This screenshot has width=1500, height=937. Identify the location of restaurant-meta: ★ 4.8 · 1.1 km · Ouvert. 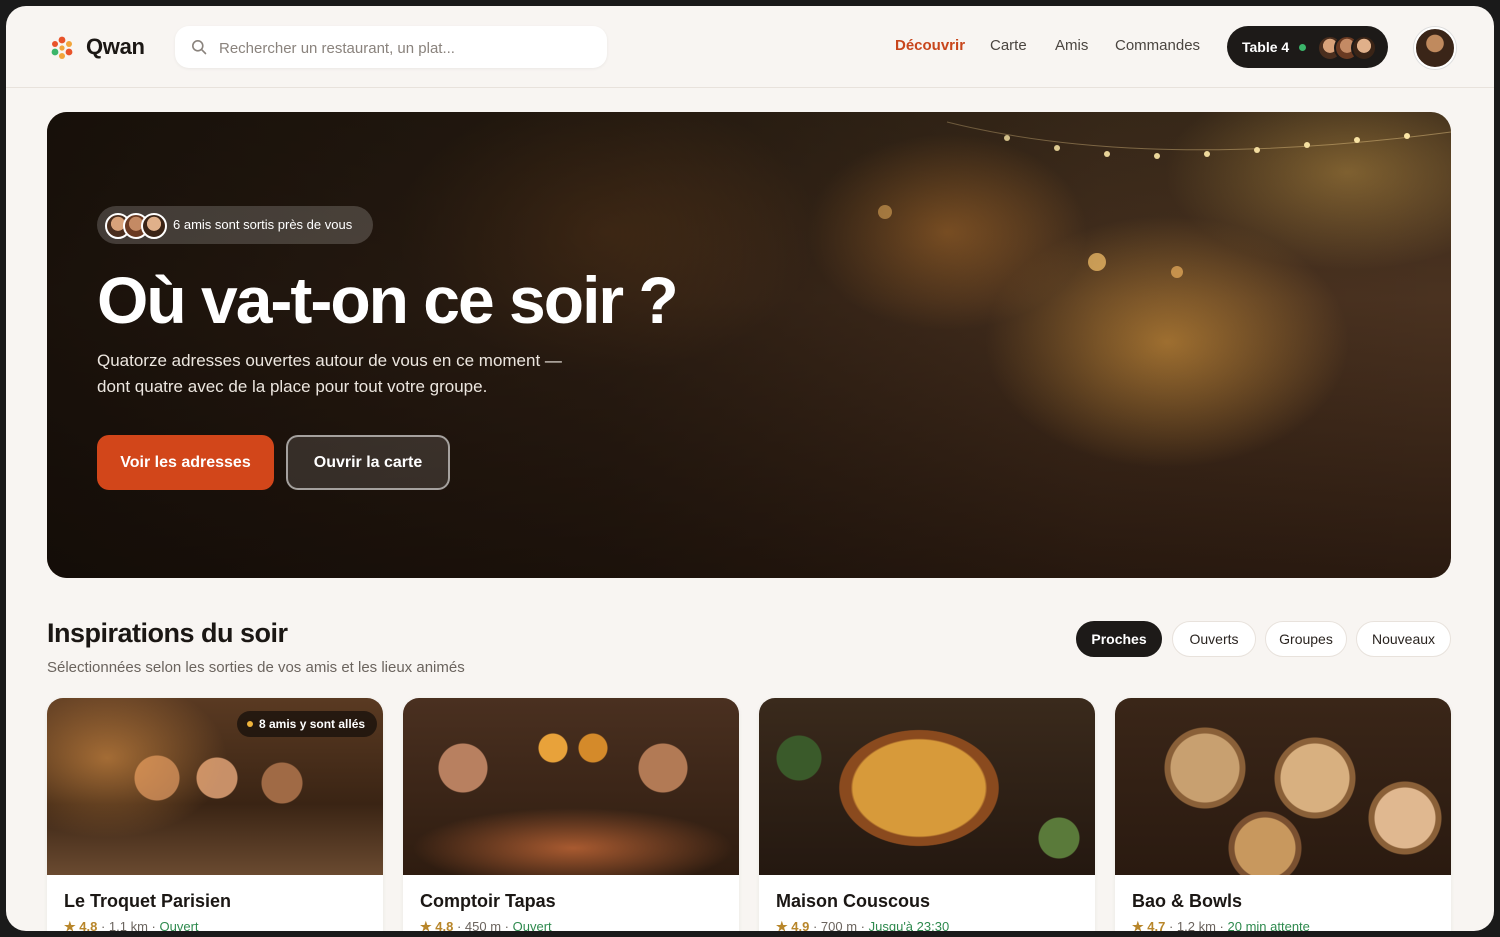
(131, 925).